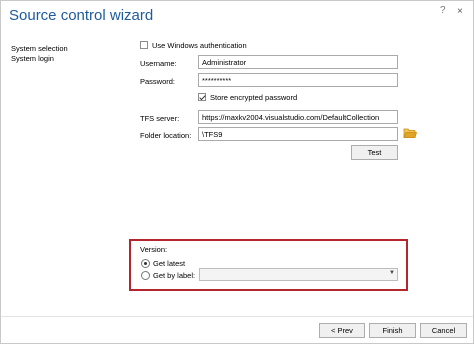 Image resolution: width=474 pixels, height=344 pixels. I want to click on store-encrypted-checkbox, so click(202, 97).